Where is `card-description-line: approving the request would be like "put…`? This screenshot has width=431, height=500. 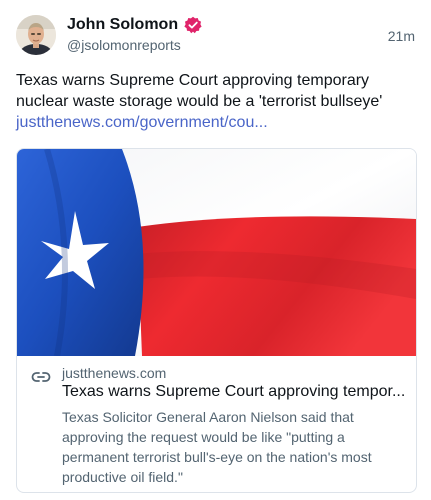
card-description-line: approving the request would be like "put… is located at coordinates (203, 437).